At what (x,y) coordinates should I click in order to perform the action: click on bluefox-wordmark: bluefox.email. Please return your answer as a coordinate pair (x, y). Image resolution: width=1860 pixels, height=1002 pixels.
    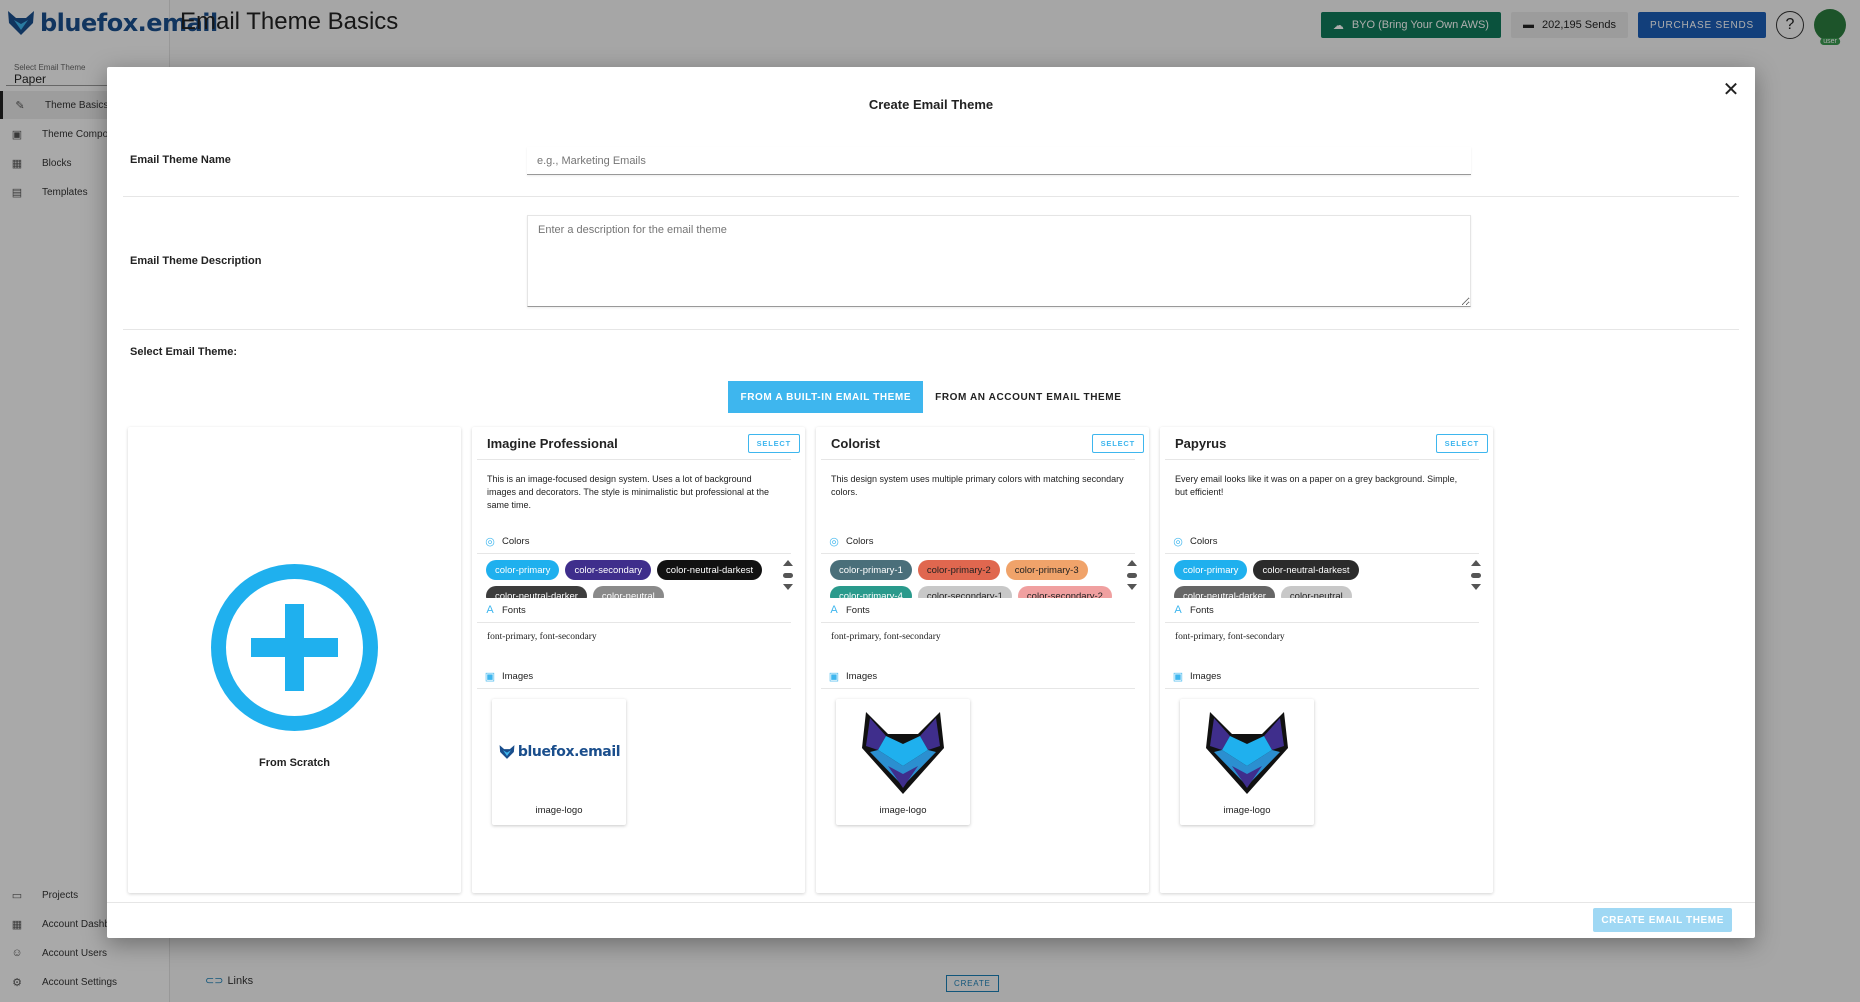
    Looking at the image, I should click on (559, 752).